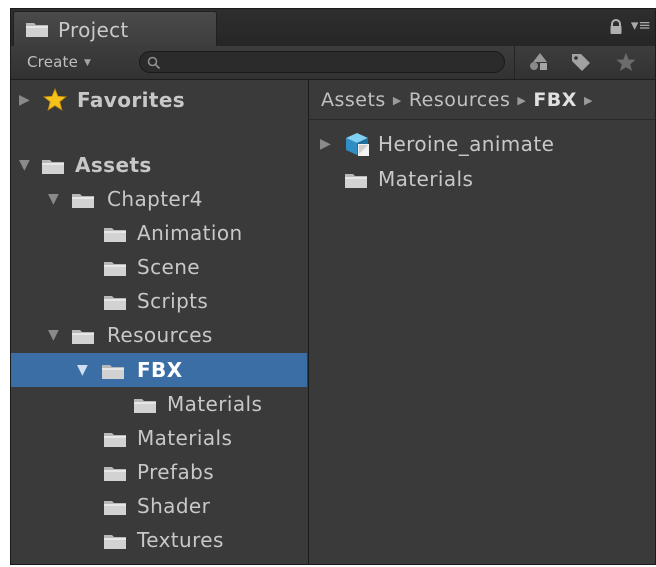 Image resolution: width=656 pixels, height=567 pixels. What do you see at coordinates (460, 100) in the screenshot?
I see `breadcrumb-item: Resources` at bounding box center [460, 100].